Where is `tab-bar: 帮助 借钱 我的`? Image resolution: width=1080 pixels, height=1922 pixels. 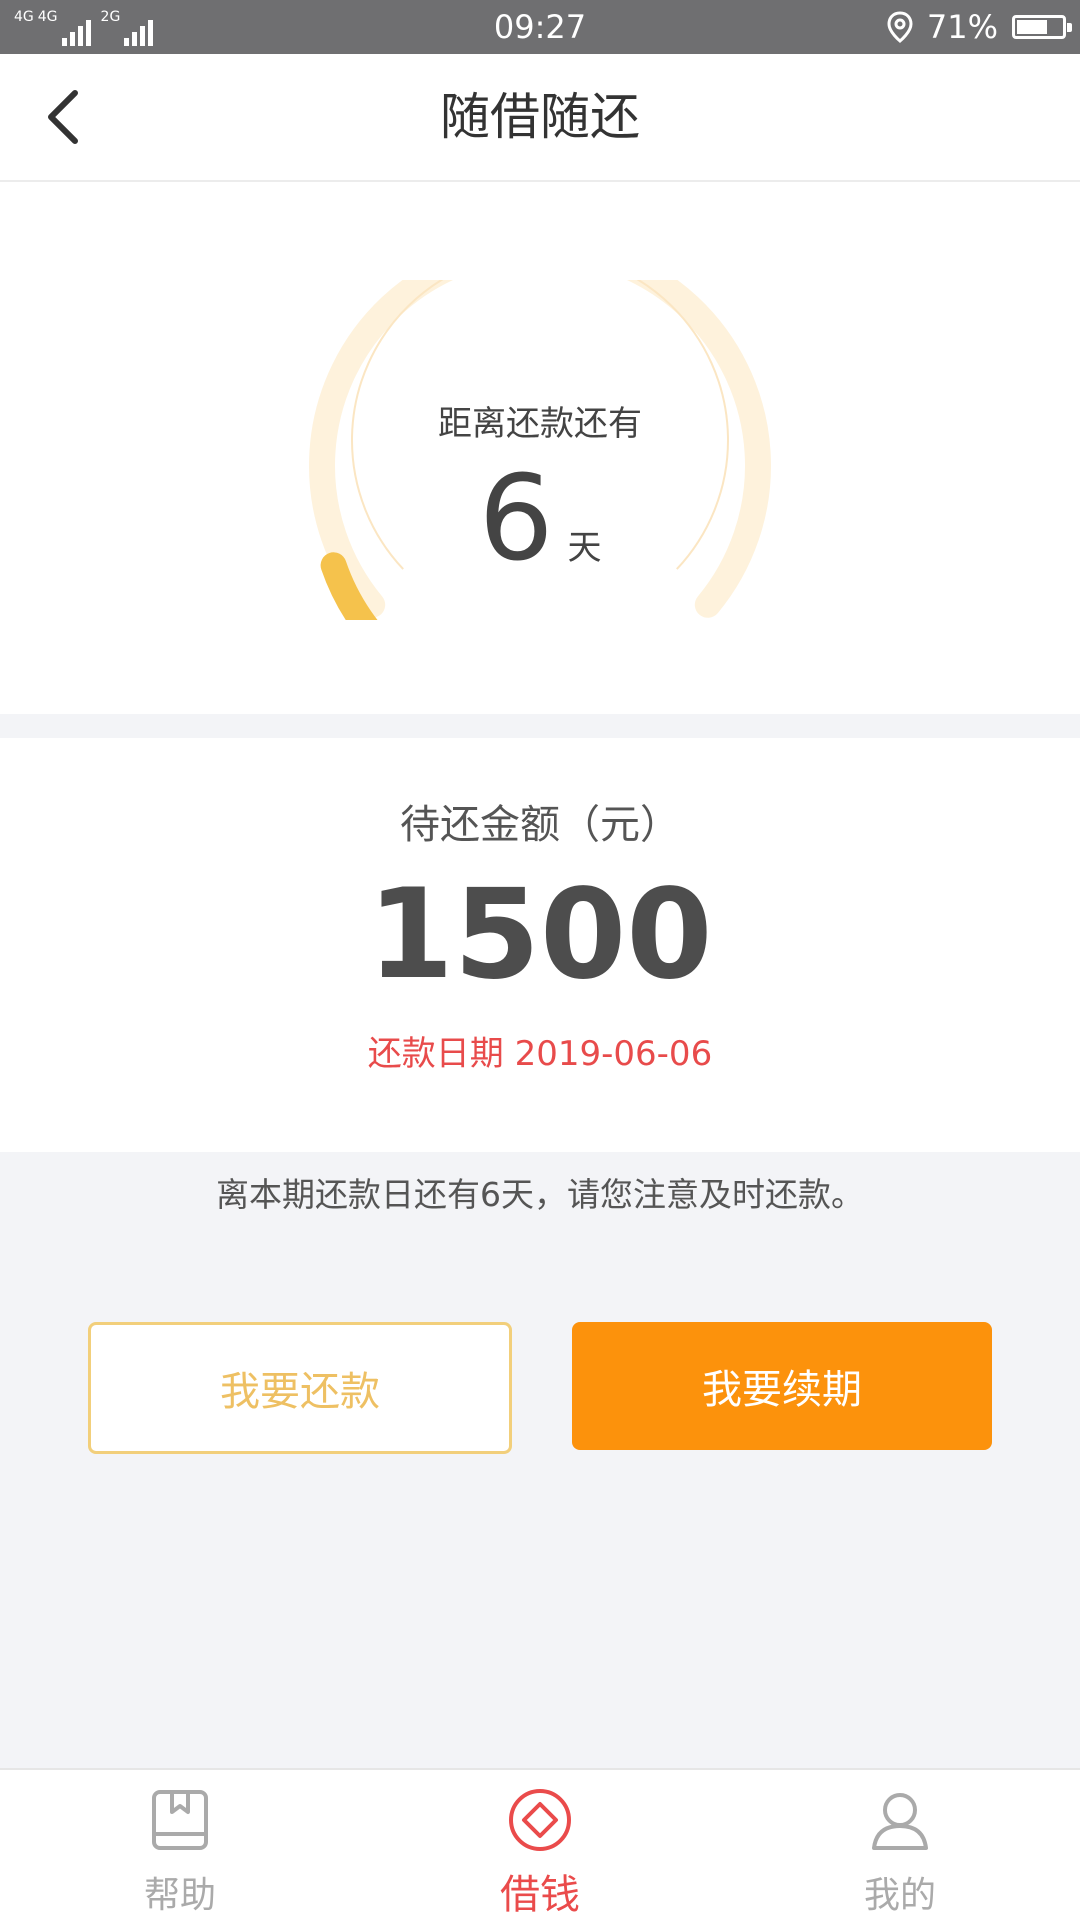
tab-bar: 帮助 借钱 我的 is located at coordinates (540, 1845).